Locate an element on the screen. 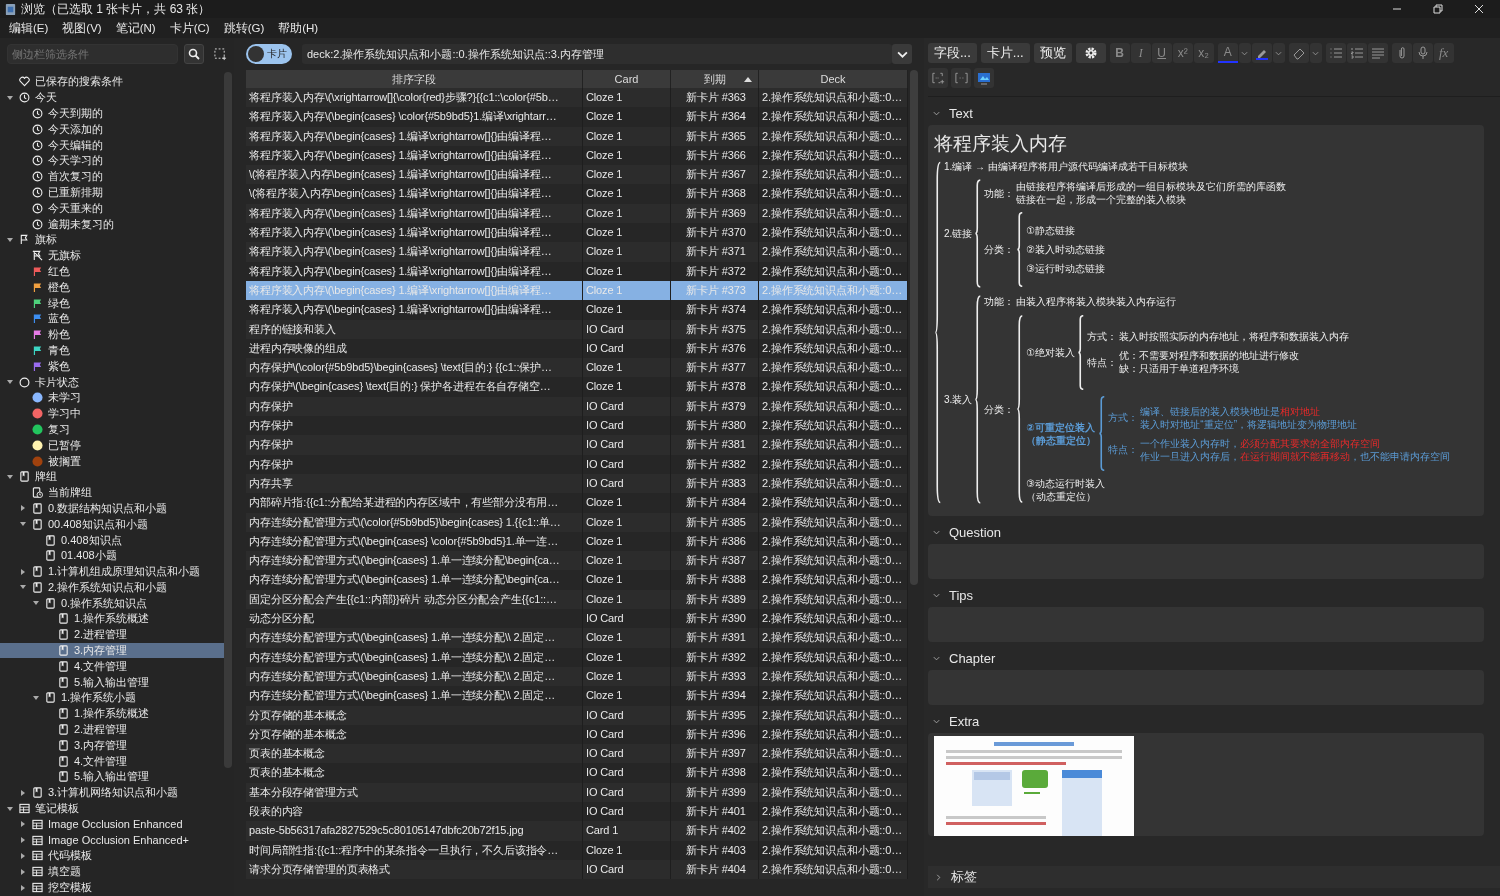 The image size is (1500, 896). sidebar-item: 已暂停 is located at coordinates (112, 445).